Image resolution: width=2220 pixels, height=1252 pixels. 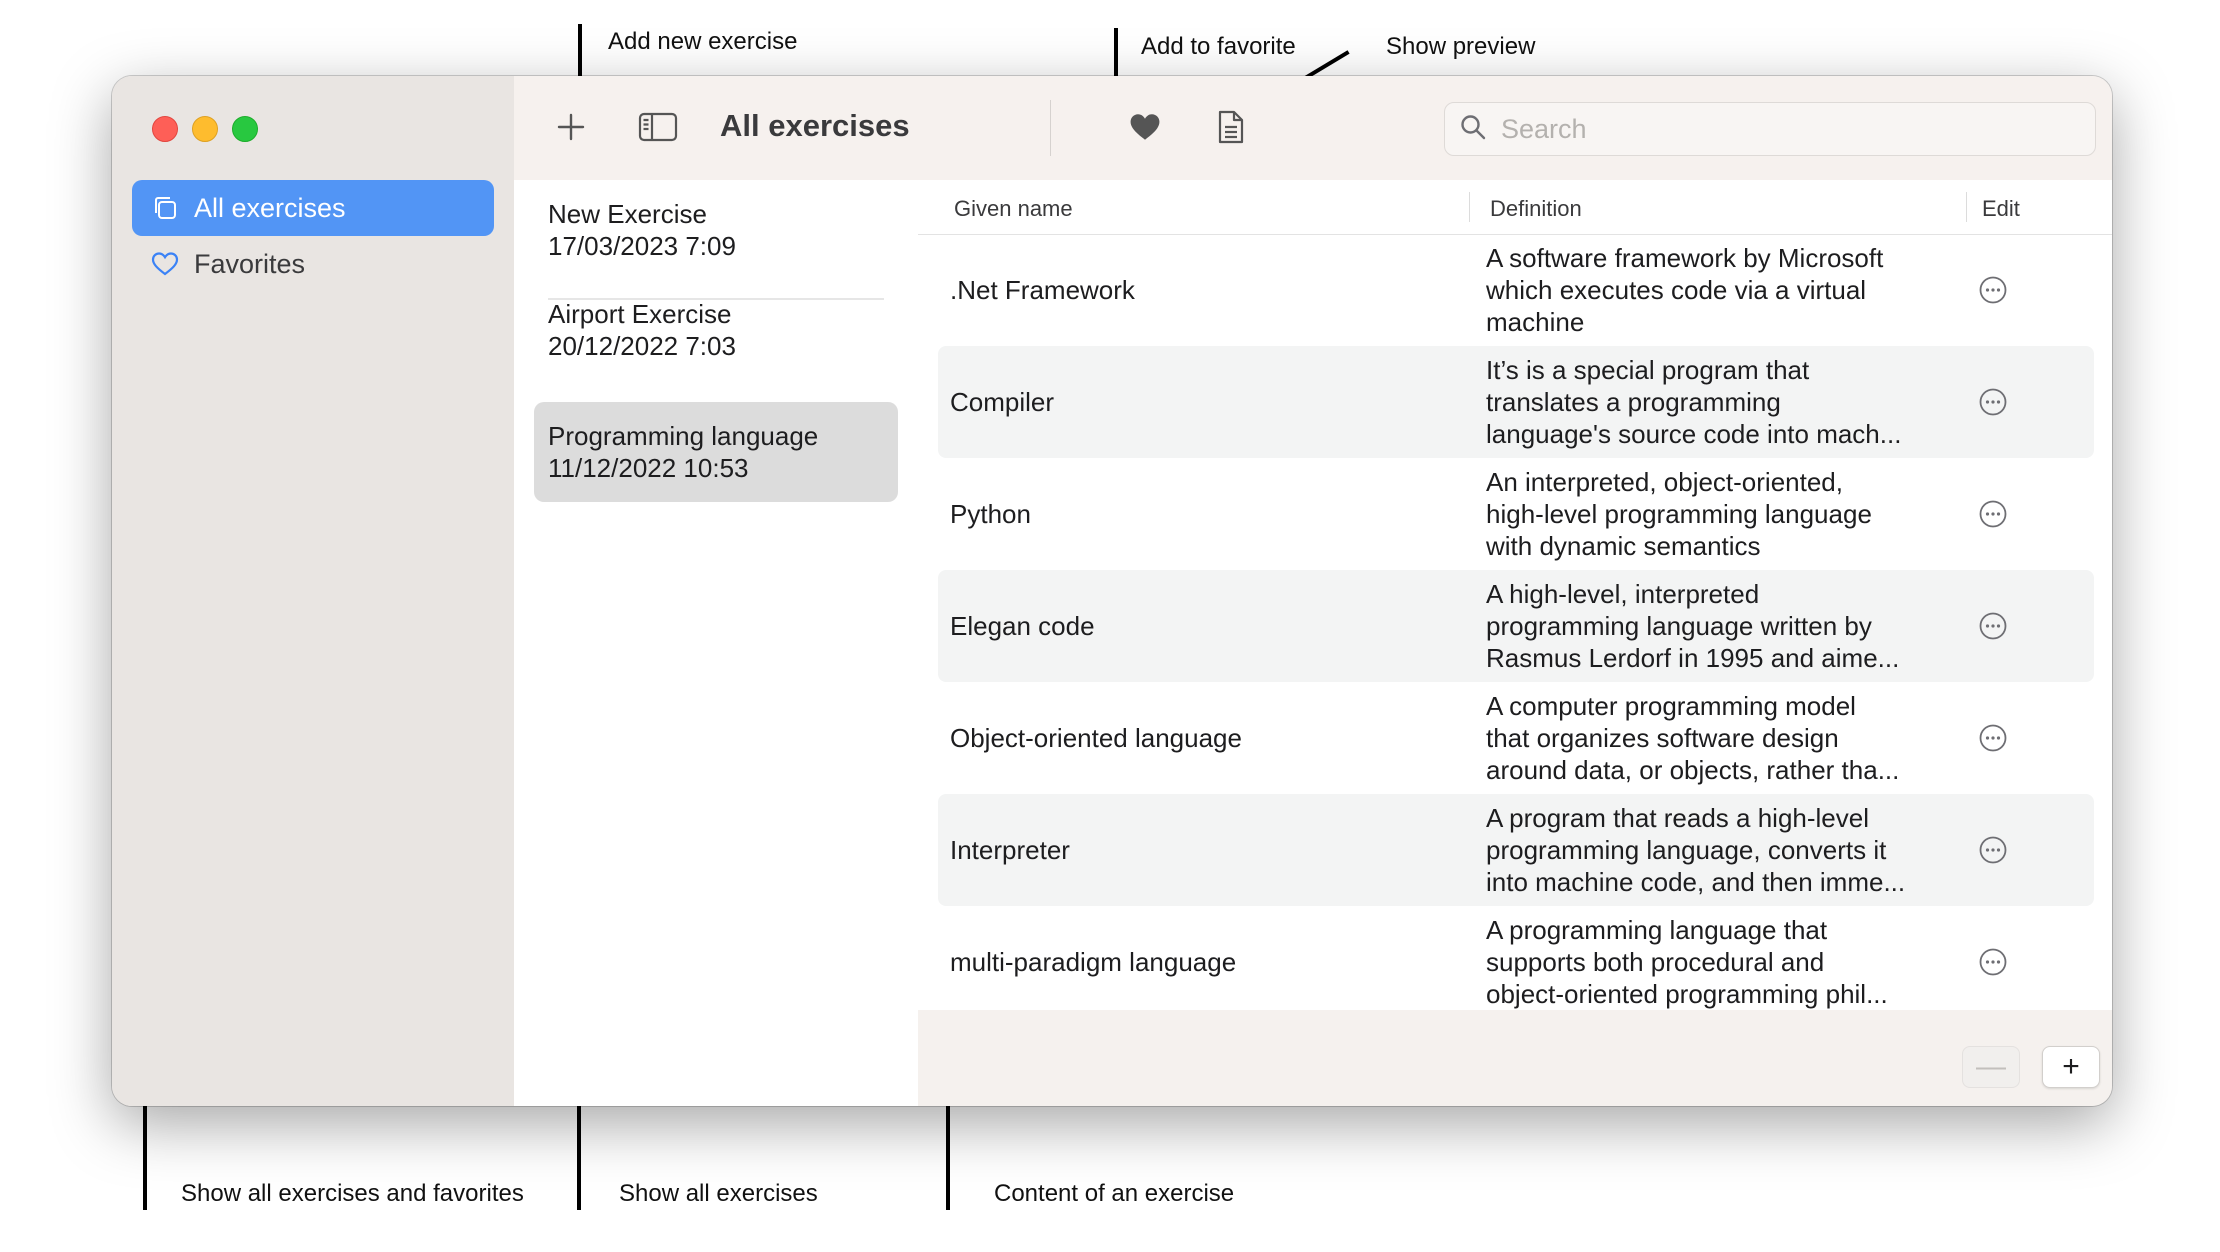 I want to click on given-name-cell: .Net Framework, so click(x=1042, y=289).